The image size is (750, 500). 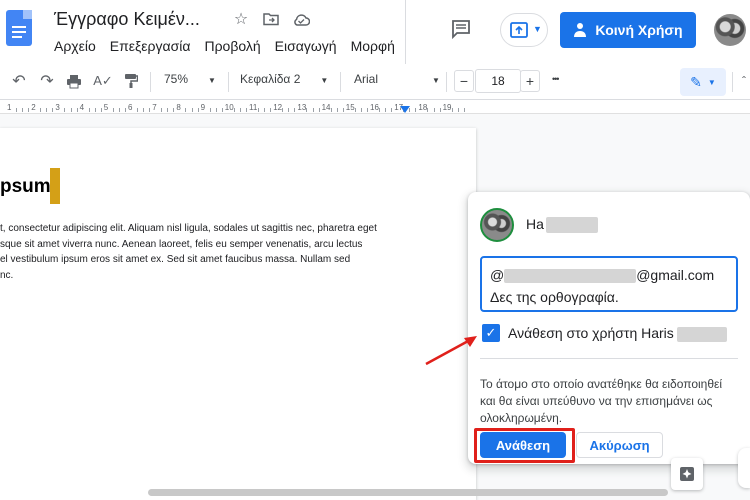 I want to click on menu-view: Προβολή, so click(x=232, y=46).